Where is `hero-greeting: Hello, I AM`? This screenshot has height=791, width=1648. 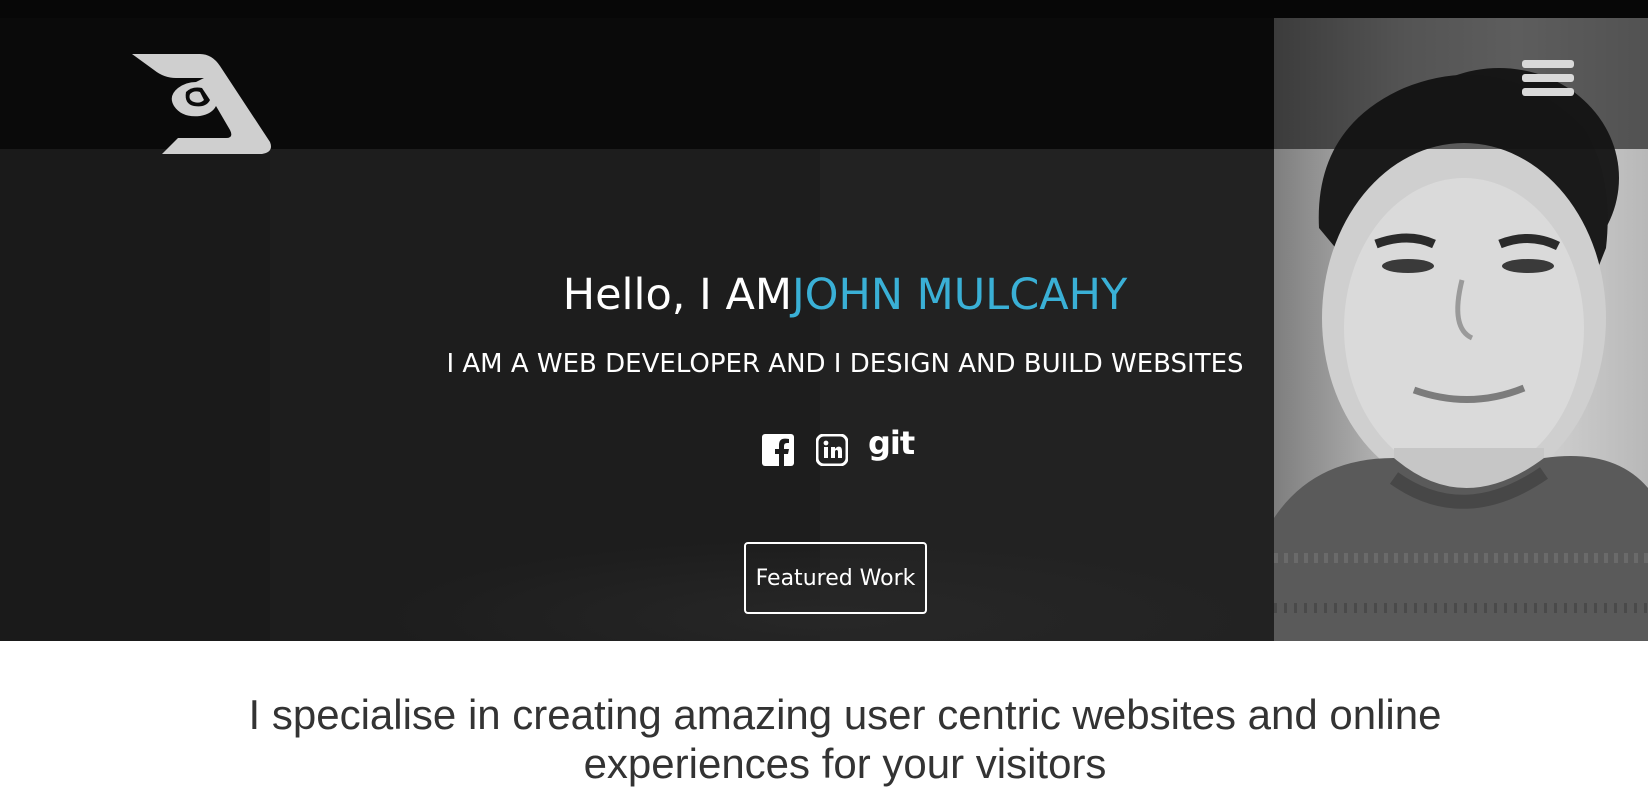
hero-greeting: Hello, I AM is located at coordinates (677, 295).